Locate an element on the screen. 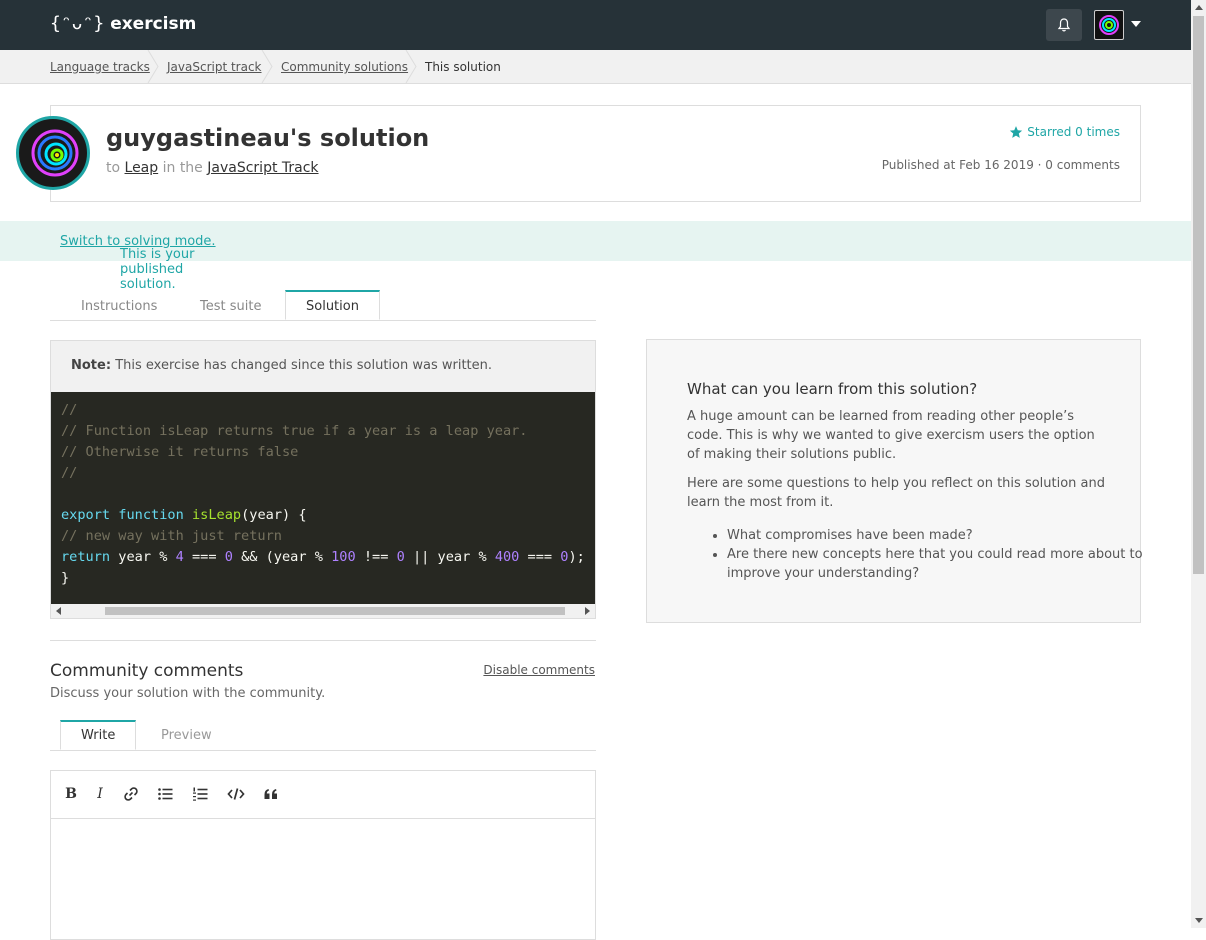 The image size is (1206, 940). bold-button: B is located at coordinates (71, 794).